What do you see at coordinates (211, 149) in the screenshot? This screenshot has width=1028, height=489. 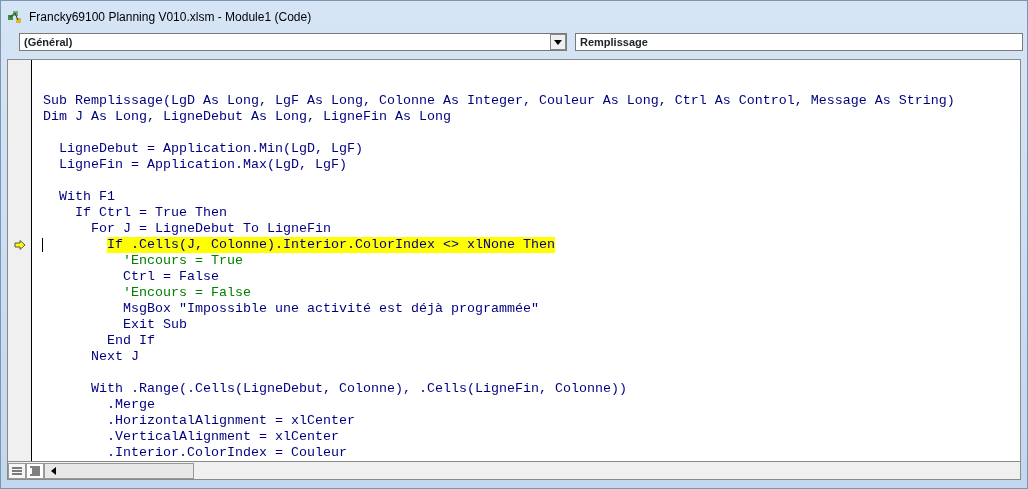 I see `code-line: LigneDebut = Application.Min(LgD, LgF)` at bounding box center [211, 149].